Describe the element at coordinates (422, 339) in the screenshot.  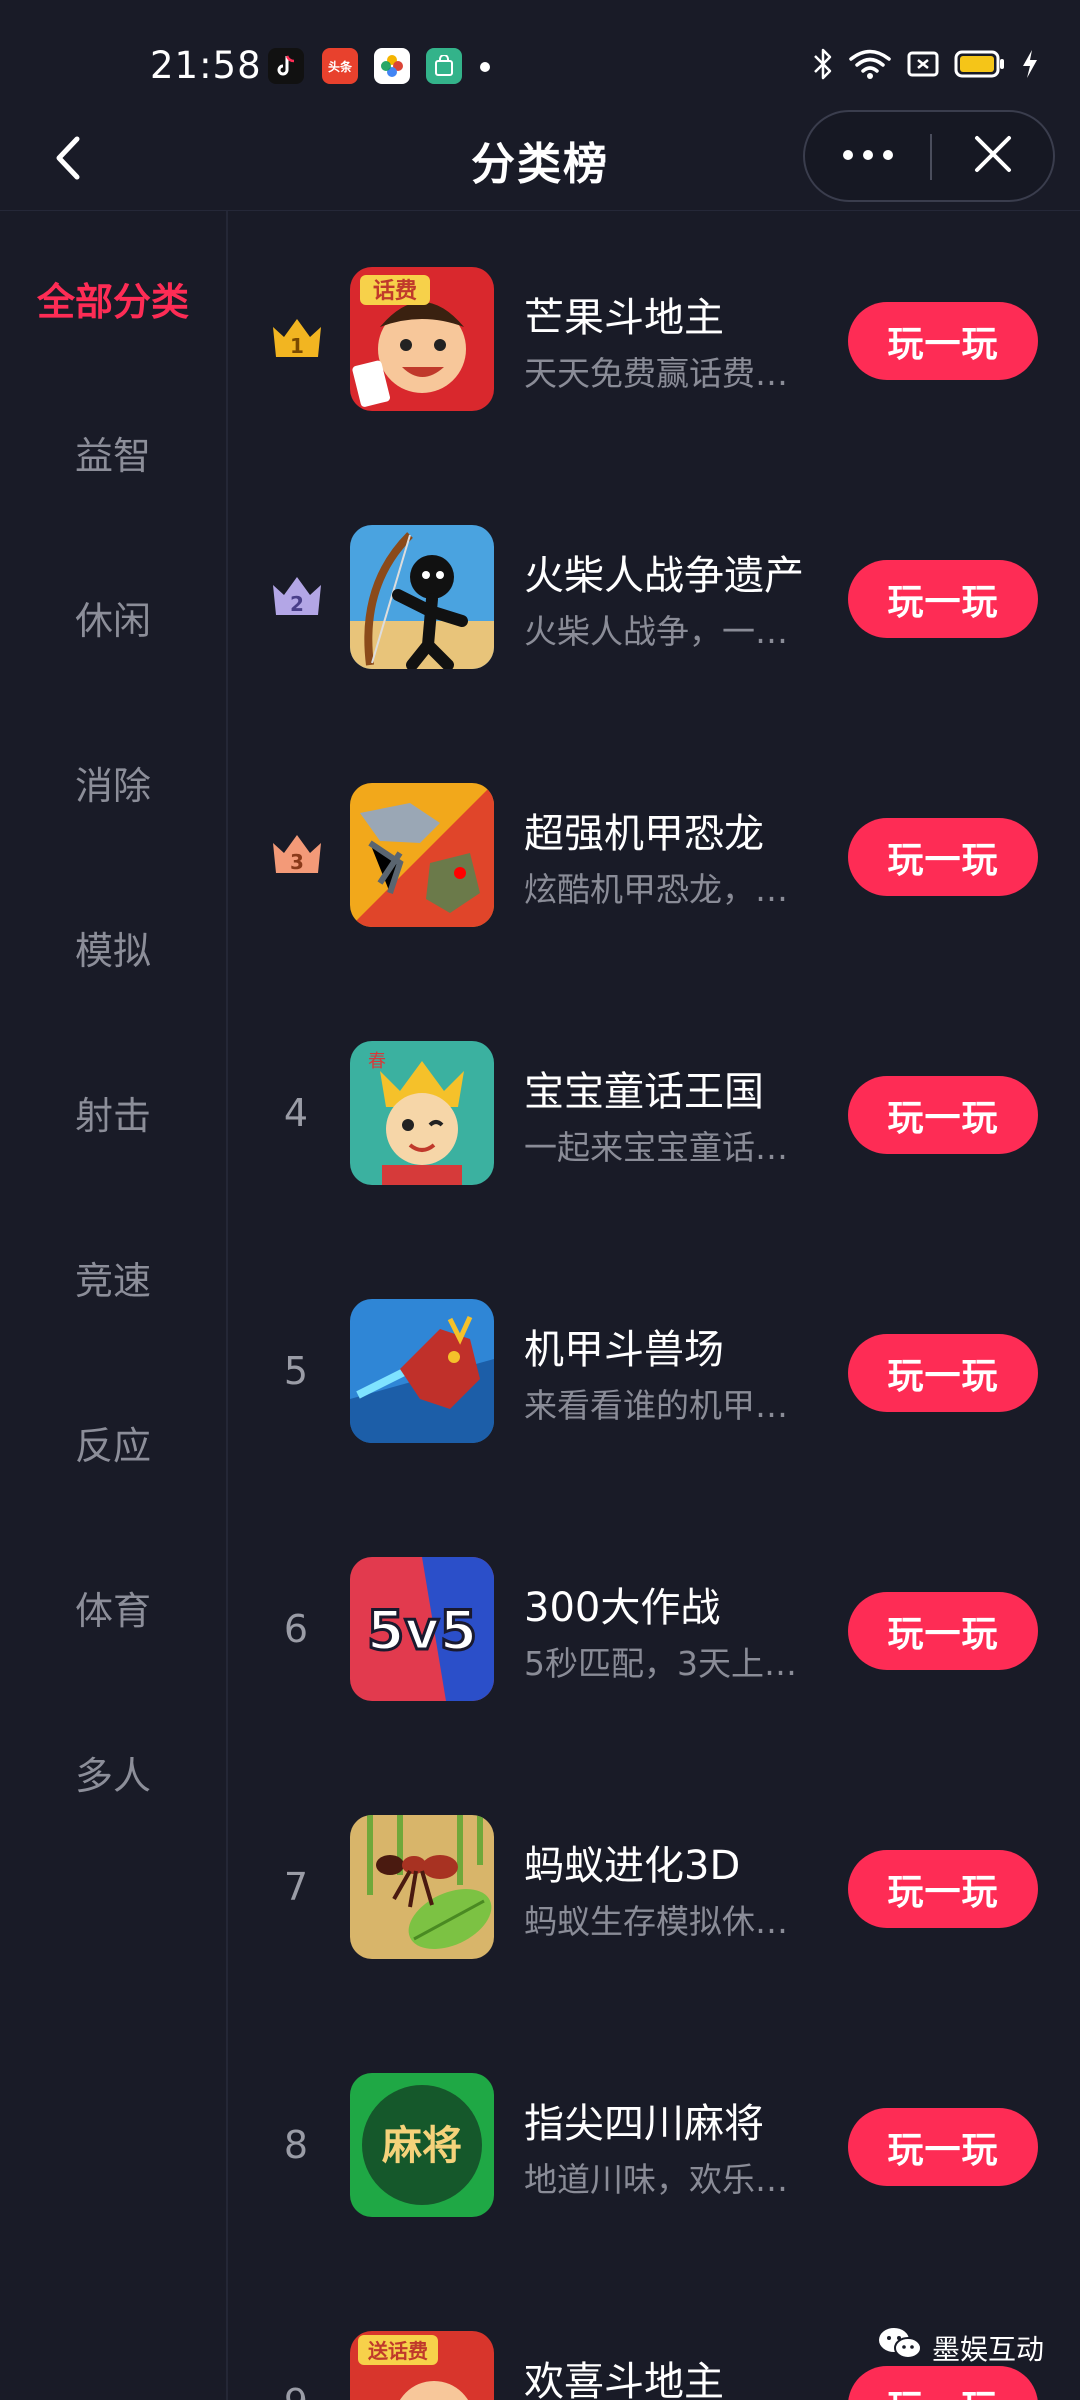
I see `game-icon: 话费` at that location.